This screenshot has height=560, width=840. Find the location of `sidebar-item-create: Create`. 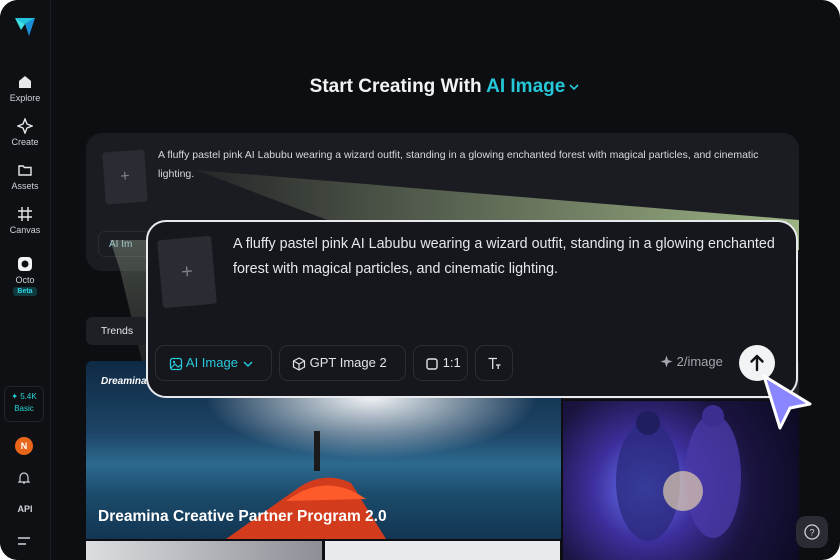

sidebar-item-create: Create is located at coordinates (25, 132).